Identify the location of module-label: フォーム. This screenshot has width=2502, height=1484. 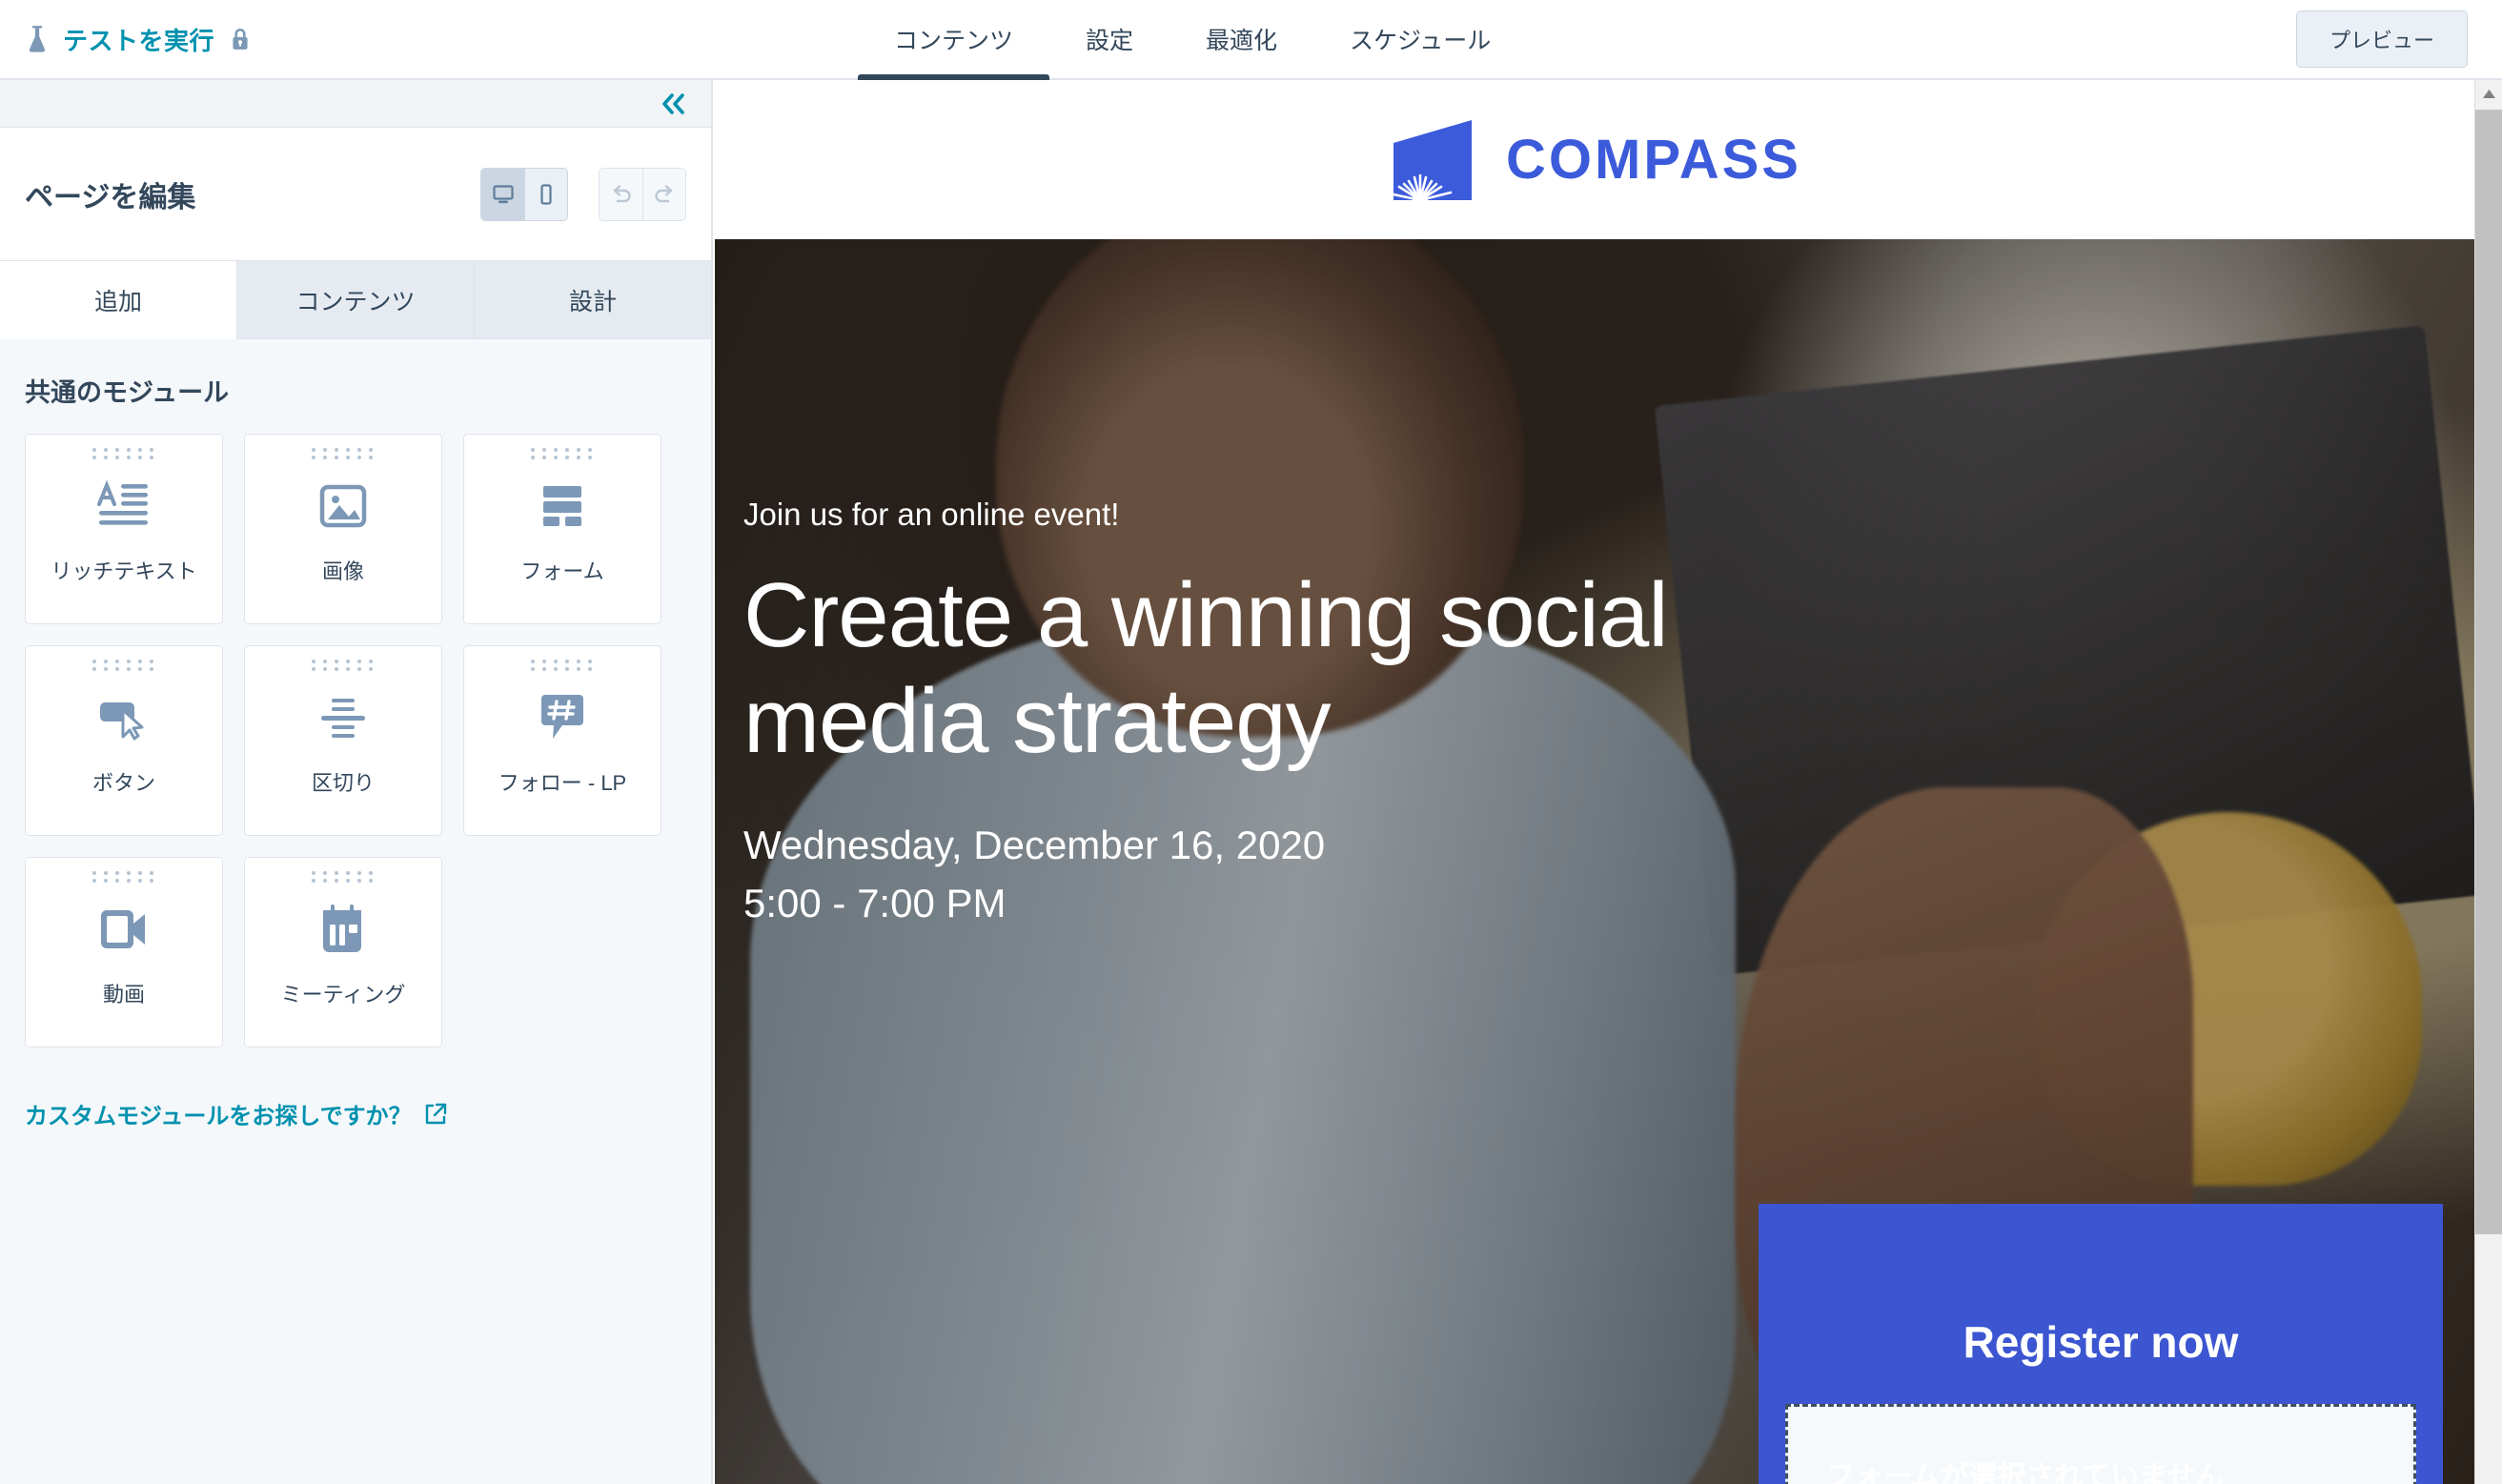
(562, 571).